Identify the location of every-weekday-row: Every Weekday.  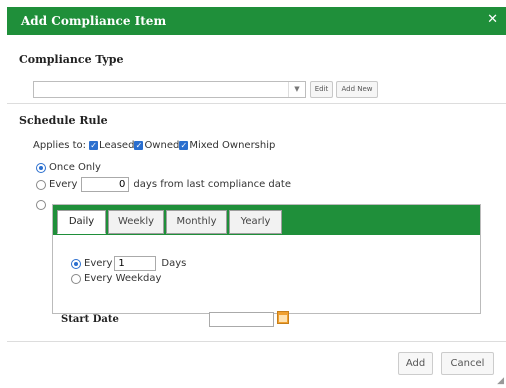
(116, 278).